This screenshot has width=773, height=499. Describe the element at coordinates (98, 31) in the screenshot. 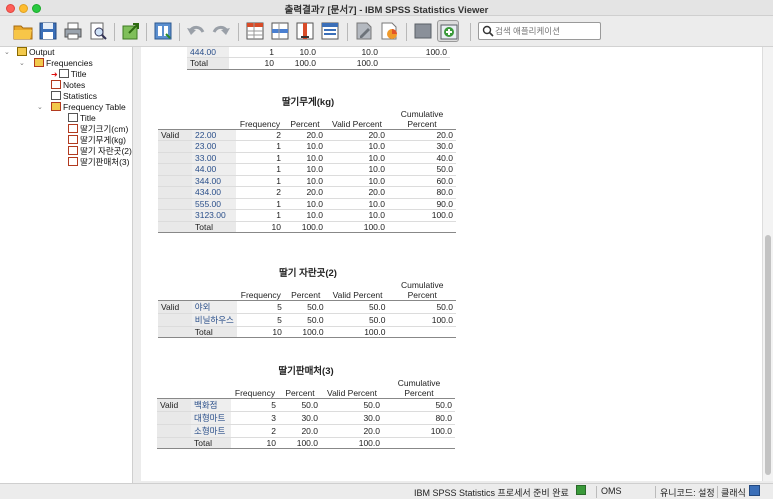

I see `print-preview-icon` at that location.